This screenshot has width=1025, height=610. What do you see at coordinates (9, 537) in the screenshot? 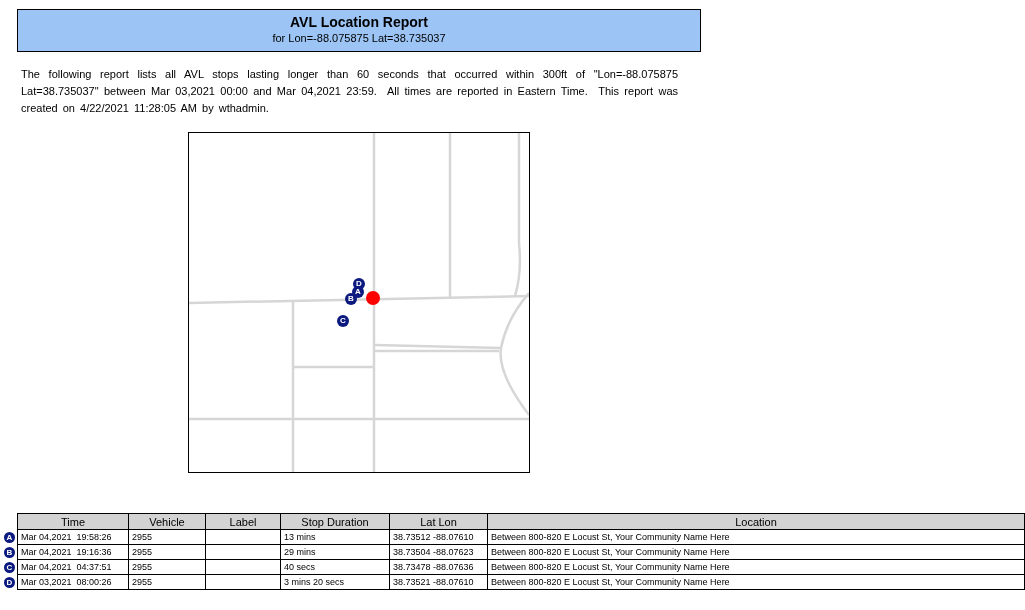
I see `row-marker: A` at bounding box center [9, 537].